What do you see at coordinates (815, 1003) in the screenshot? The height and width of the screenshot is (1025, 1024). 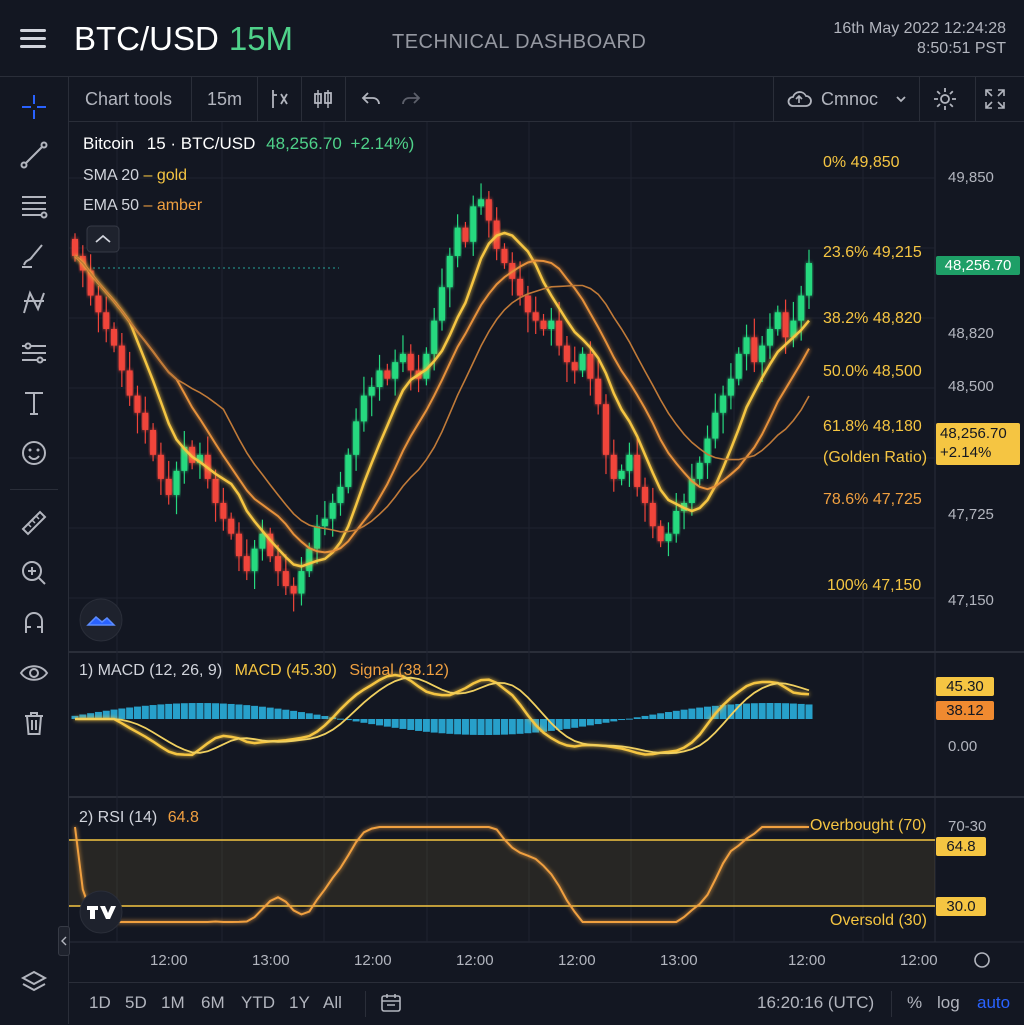 I see `utc-clock: 16:20:16 (UTC)` at bounding box center [815, 1003].